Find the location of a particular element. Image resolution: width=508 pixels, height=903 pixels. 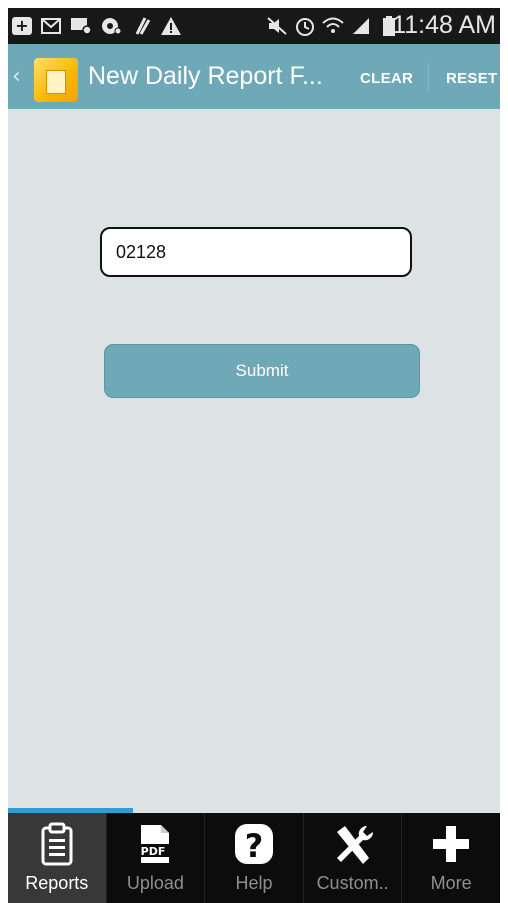

tab-reports: Reports is located at coordinates (57, 858).